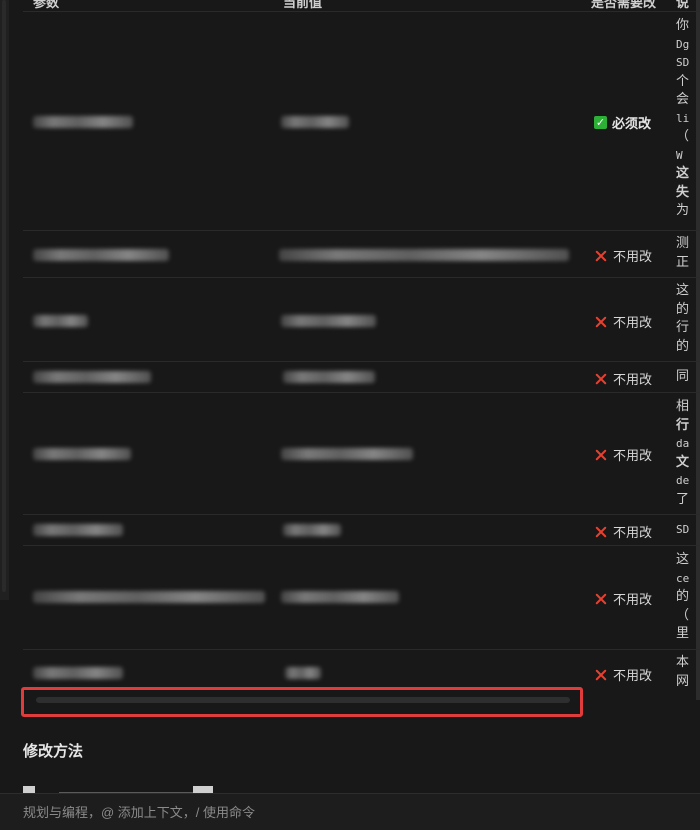 This screenshot has height=830, width=700. Describe the element at coordinates (683, 406) in the screenshot. I see `note-line: 相` at that location.